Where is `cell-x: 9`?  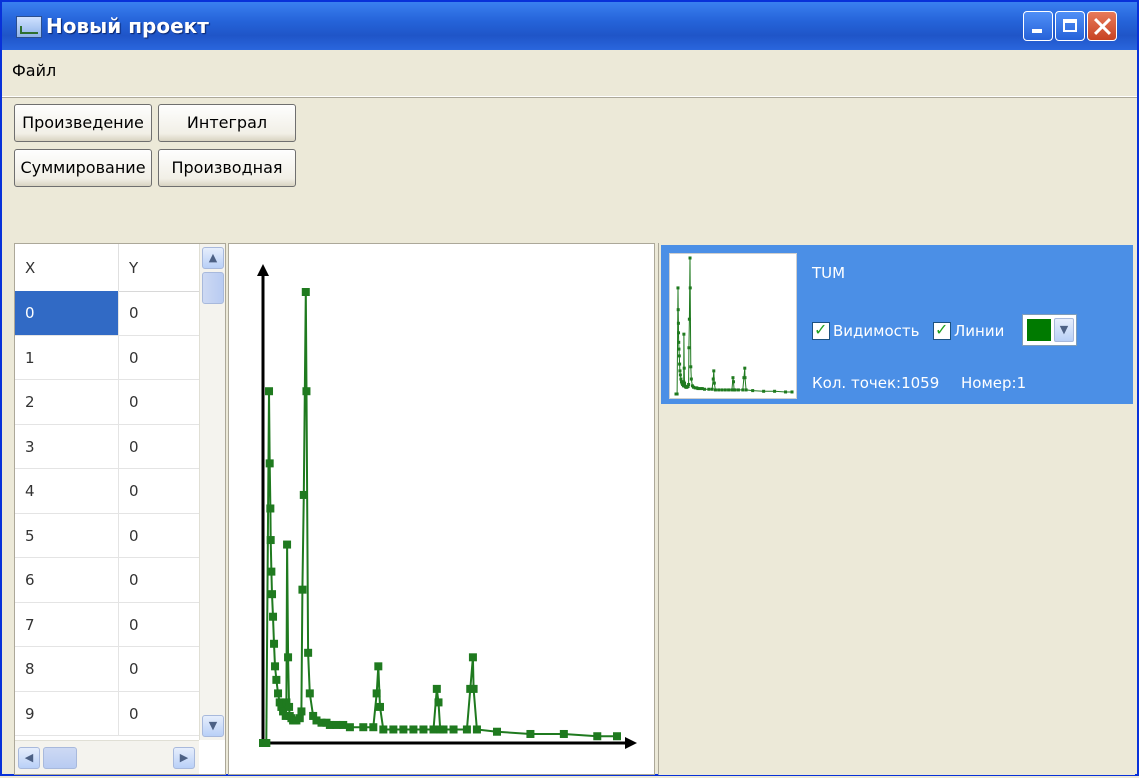 cell-x: 9 is located at coordinates (67, 713).